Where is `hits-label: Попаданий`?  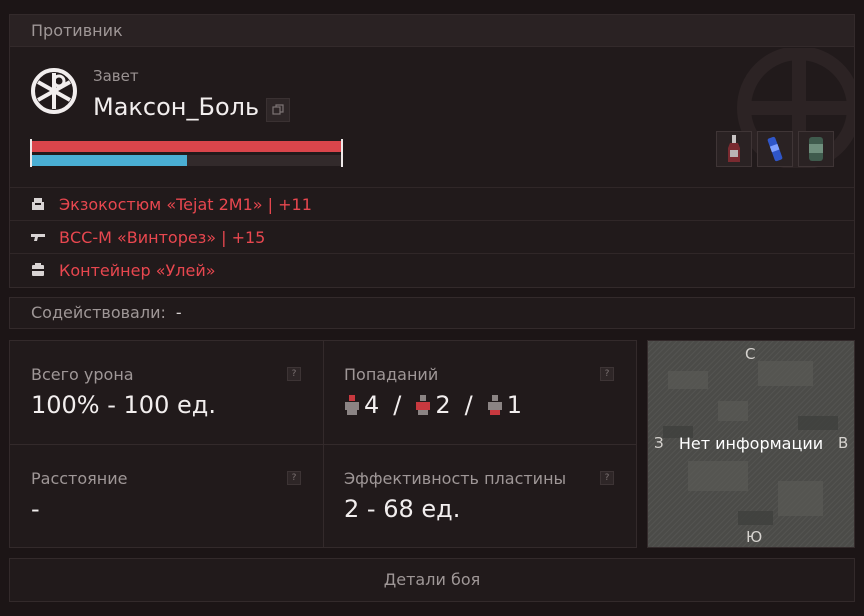 hits-label: Попаданий is located at coordinates (391, 374).